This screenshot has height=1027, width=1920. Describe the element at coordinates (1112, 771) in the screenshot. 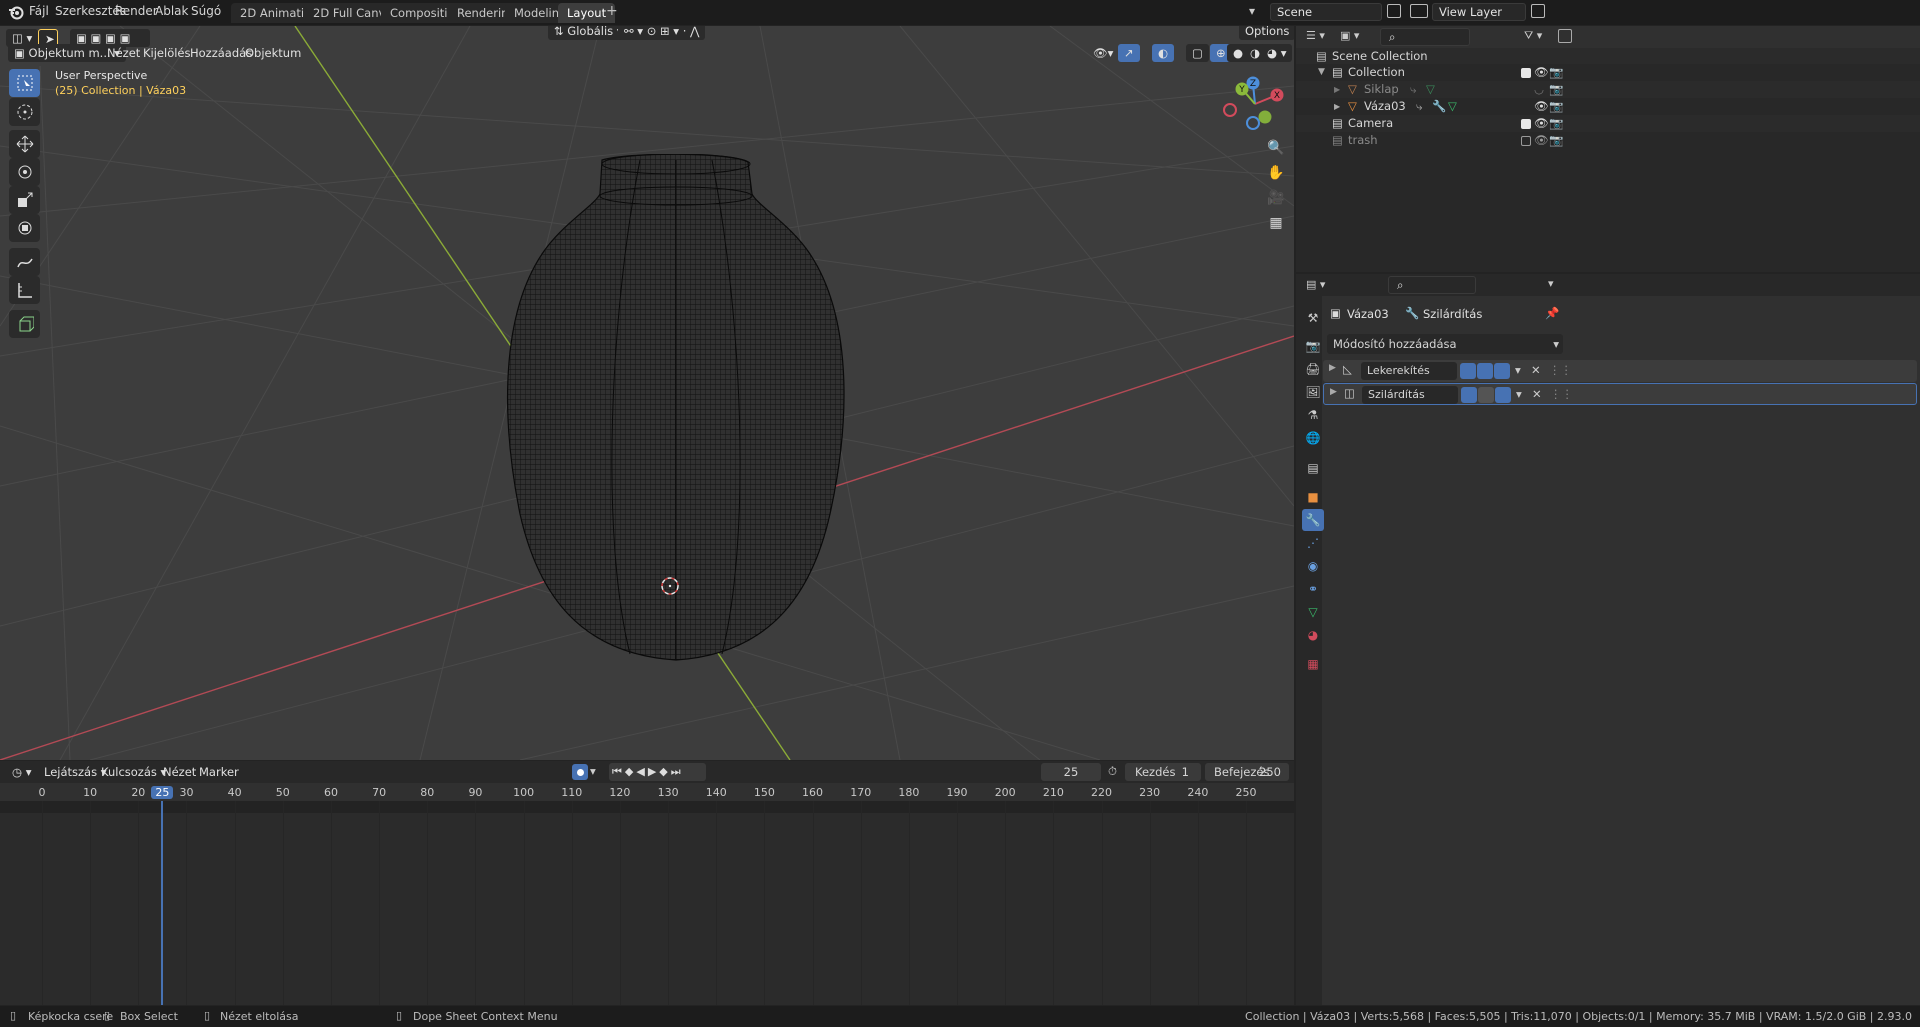

I see `stopwatch-icon: ⏱` at that location.